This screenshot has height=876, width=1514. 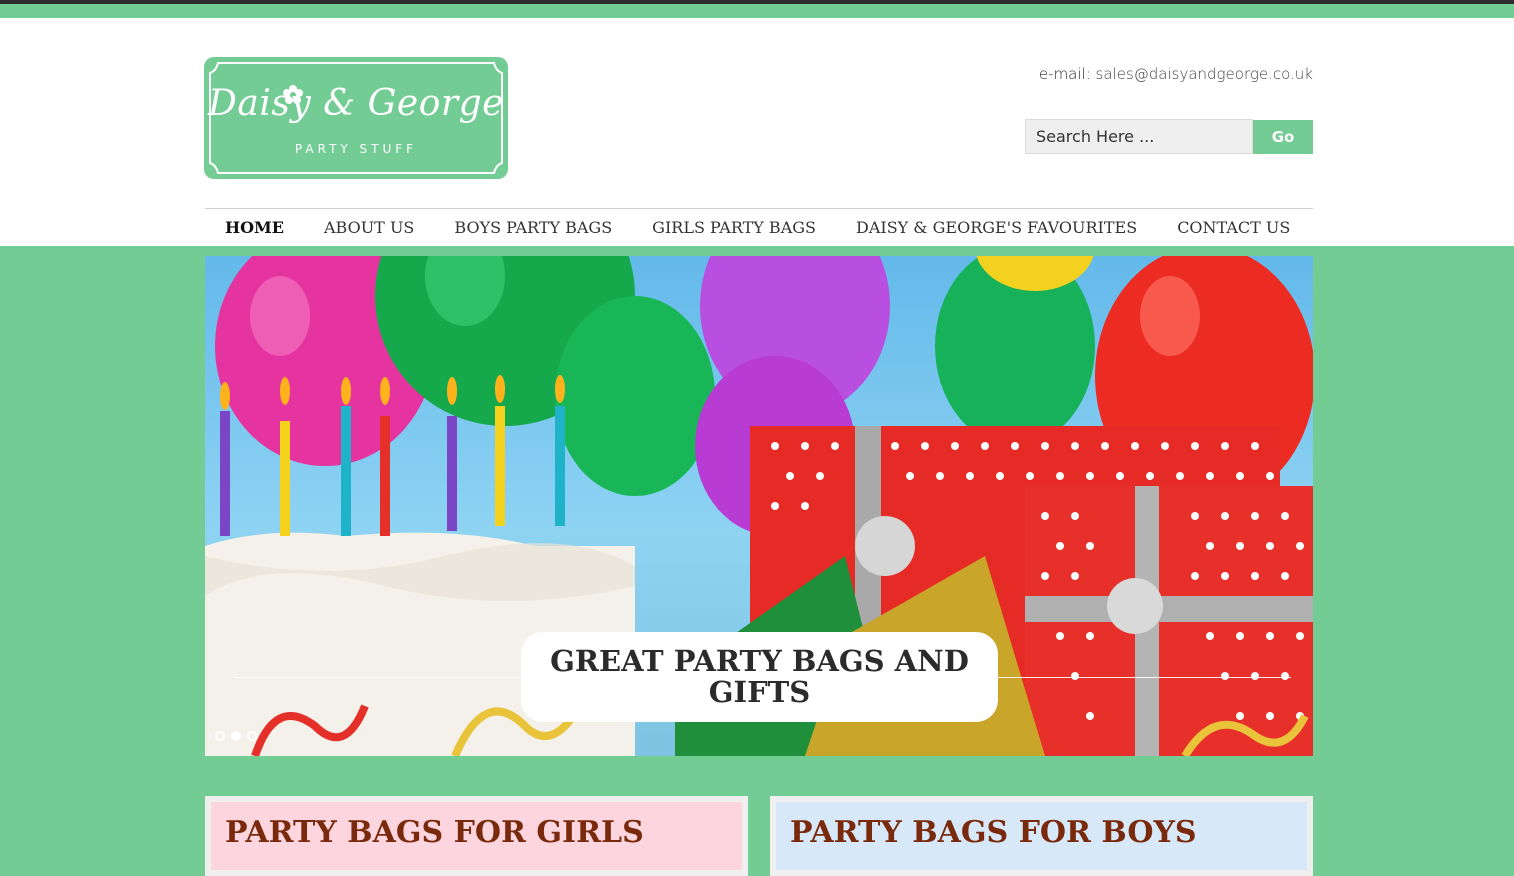 I want to click on contact-email: e-mail: sales@daisyandgeorge.co.uk, so click(x=1176, y=74).